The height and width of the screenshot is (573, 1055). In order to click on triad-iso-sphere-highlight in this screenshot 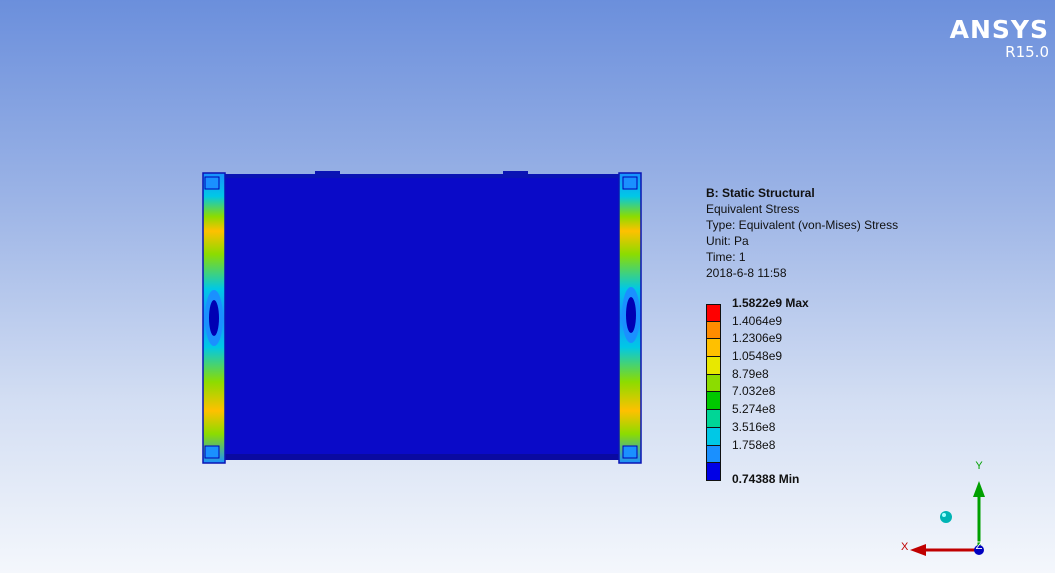, I will do `click(944, 515)`.